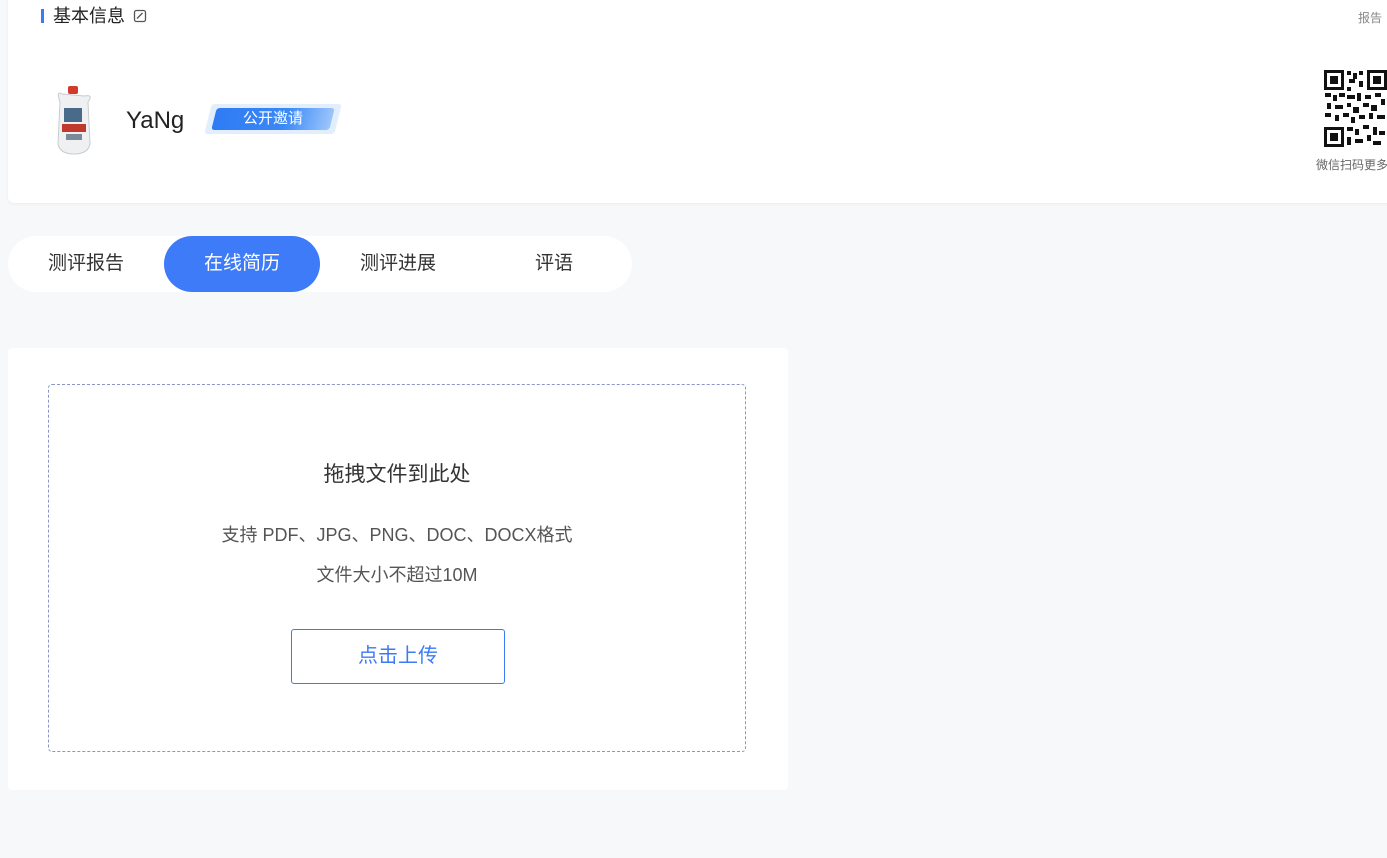  I want to click on user-name: YaNg, so click(155, 120).